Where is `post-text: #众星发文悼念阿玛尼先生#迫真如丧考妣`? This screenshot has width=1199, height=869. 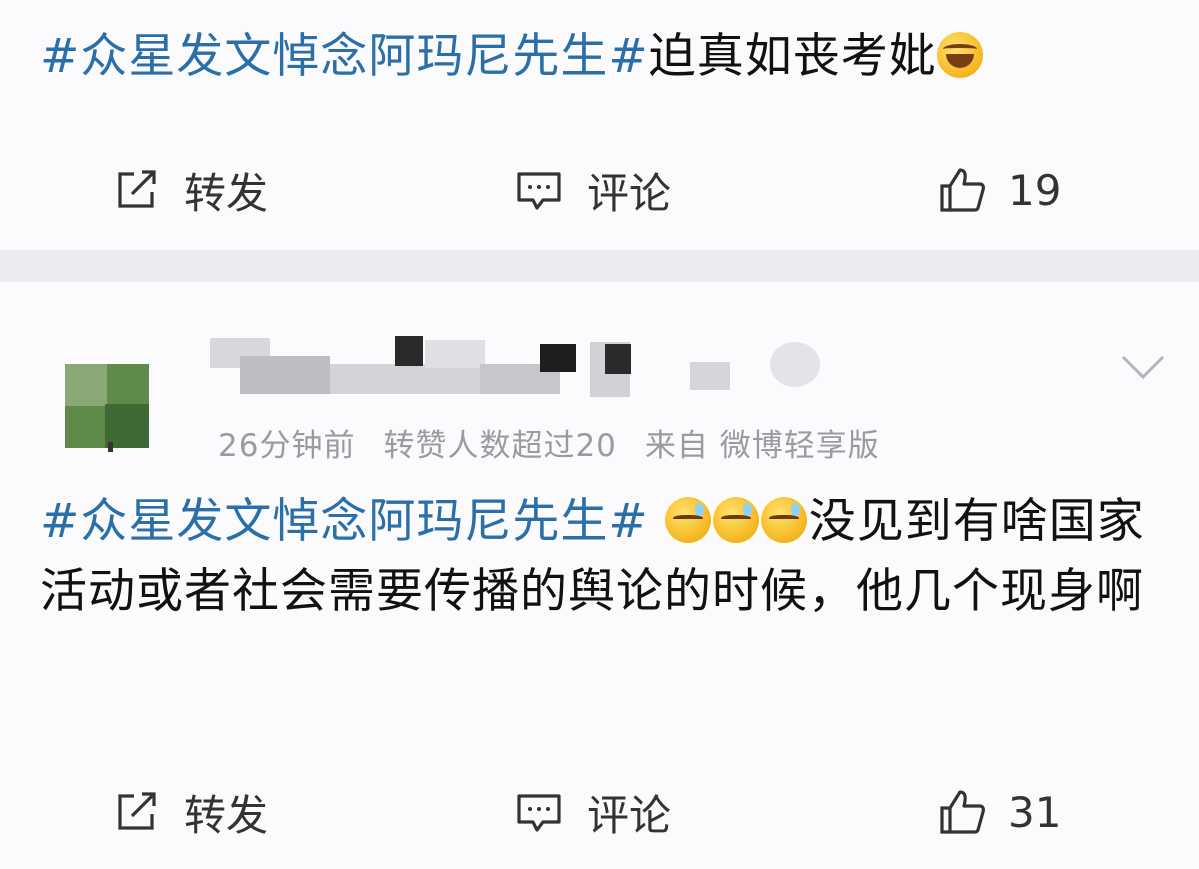 post-text: #众星发文悼念阿玛尼先生#迫真如丧考妣 is located at coordinates (605, 57).